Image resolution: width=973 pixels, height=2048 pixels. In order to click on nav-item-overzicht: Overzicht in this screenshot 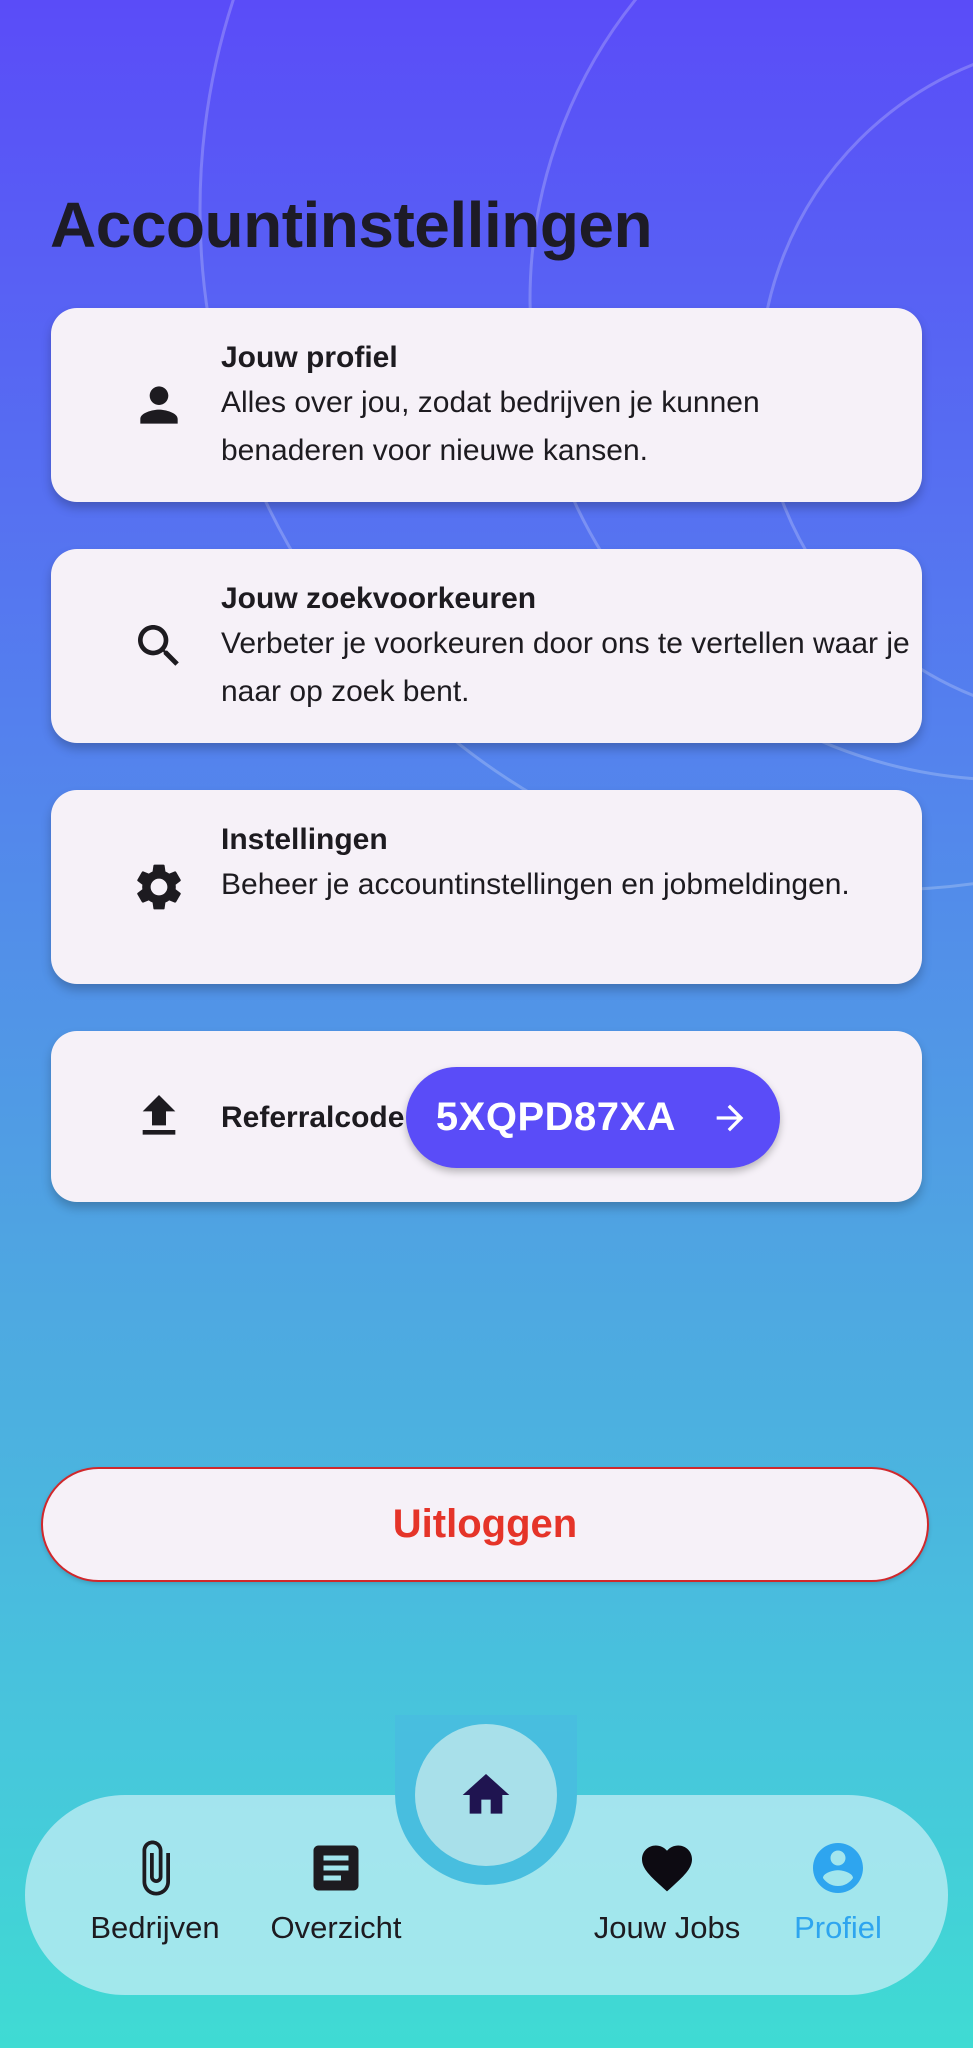, I will do `click(336, 1892)`.